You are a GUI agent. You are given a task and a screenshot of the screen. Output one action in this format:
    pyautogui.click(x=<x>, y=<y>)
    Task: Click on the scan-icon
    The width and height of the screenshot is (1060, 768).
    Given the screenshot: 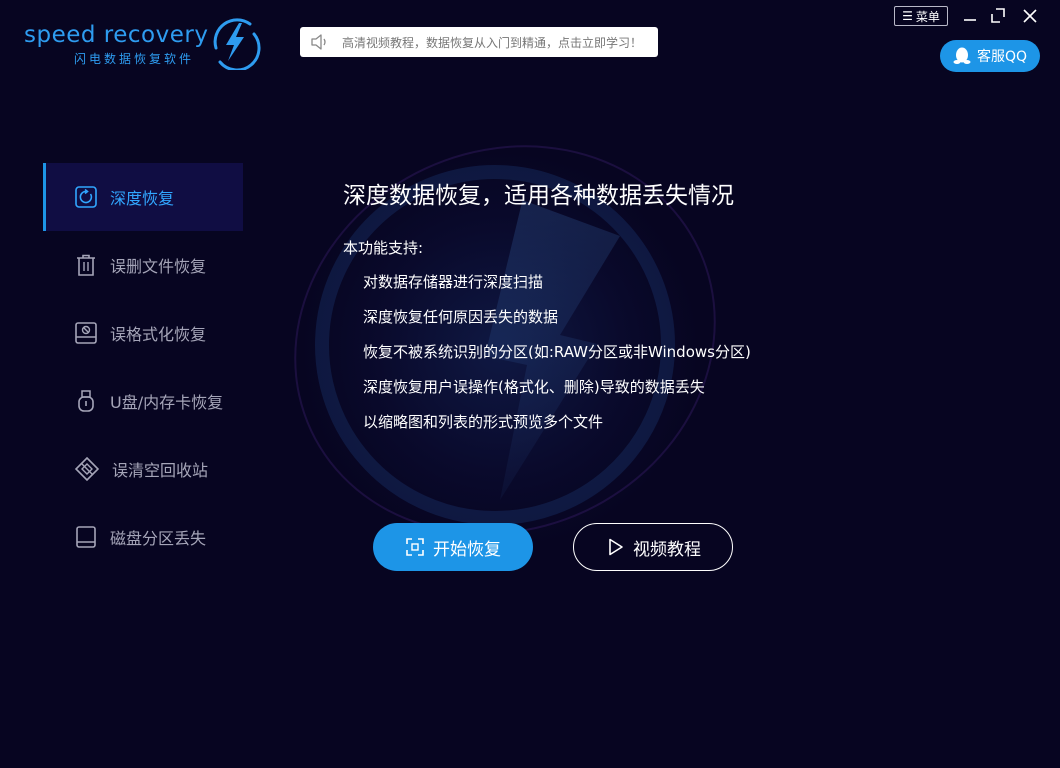 What is the action you would take?
    pyautogui.click(x=415, y=547)
    